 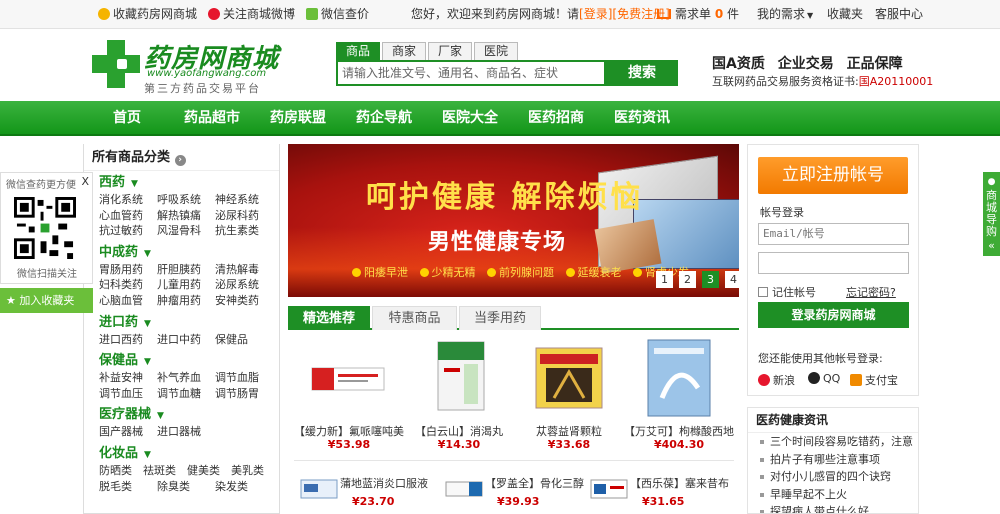 I want to click on weibo-link: 关注商城微博, so click(x=251, y=14).